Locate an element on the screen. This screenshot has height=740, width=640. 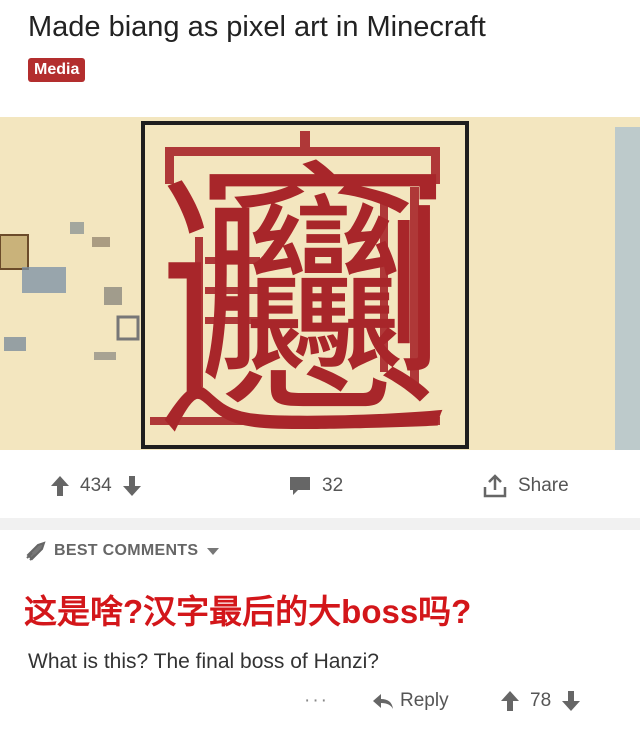
upvote-count: 434 is located at coordinates (96, 485).